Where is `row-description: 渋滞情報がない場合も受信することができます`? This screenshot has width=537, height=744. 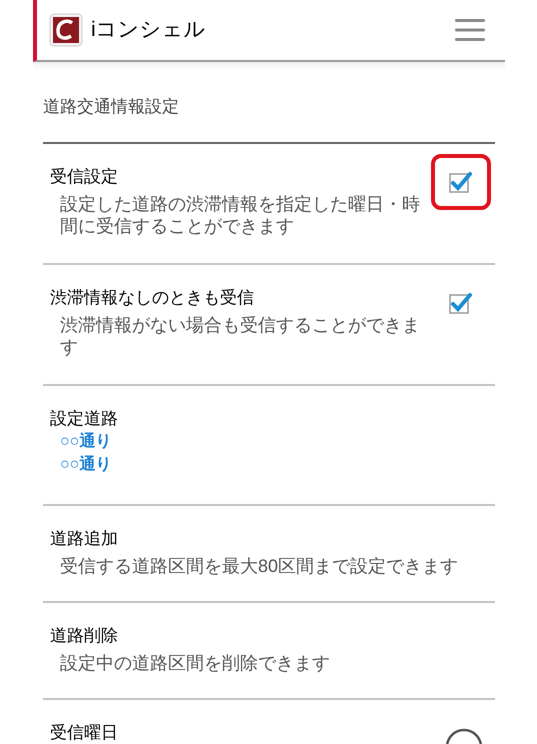 row-description: 渋滞情報がない場合も受信することができます is located at coordinates (240, 336).